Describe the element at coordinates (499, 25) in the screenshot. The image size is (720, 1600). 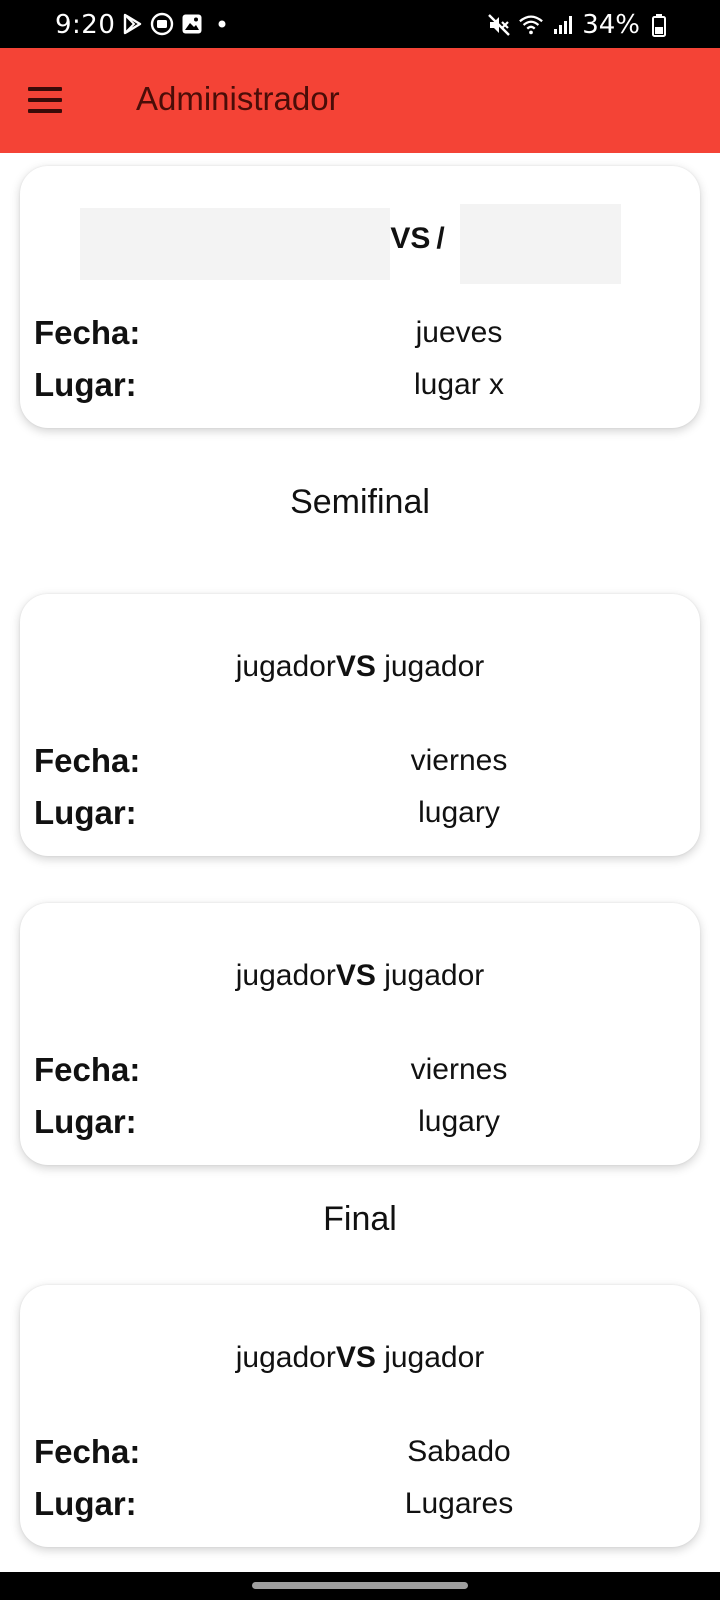
I see `mute-icon` at that location.